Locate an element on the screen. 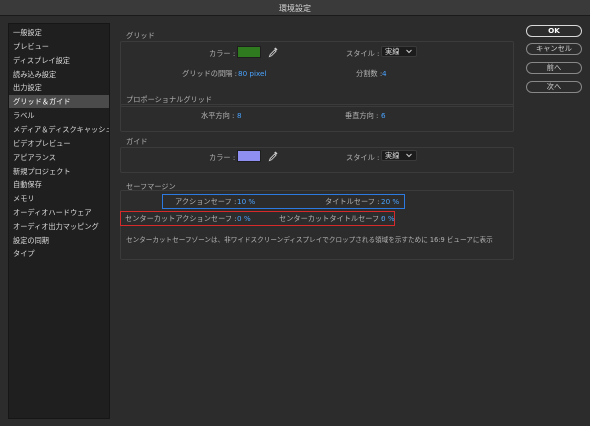  grid-style-dropdown: 実線 is located at coordinates (399, 51).